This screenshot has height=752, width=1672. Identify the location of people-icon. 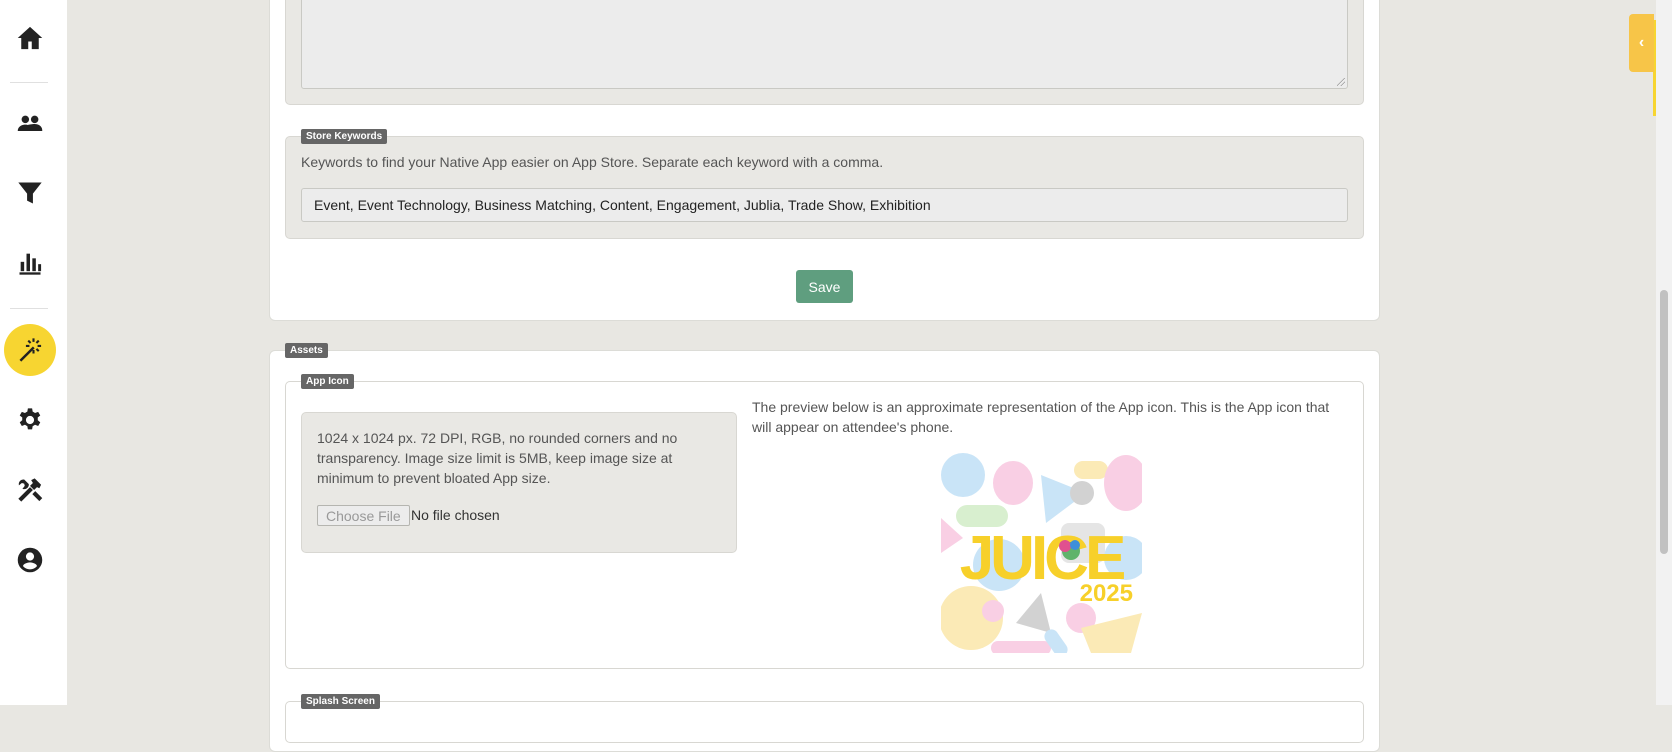
(30, 123).